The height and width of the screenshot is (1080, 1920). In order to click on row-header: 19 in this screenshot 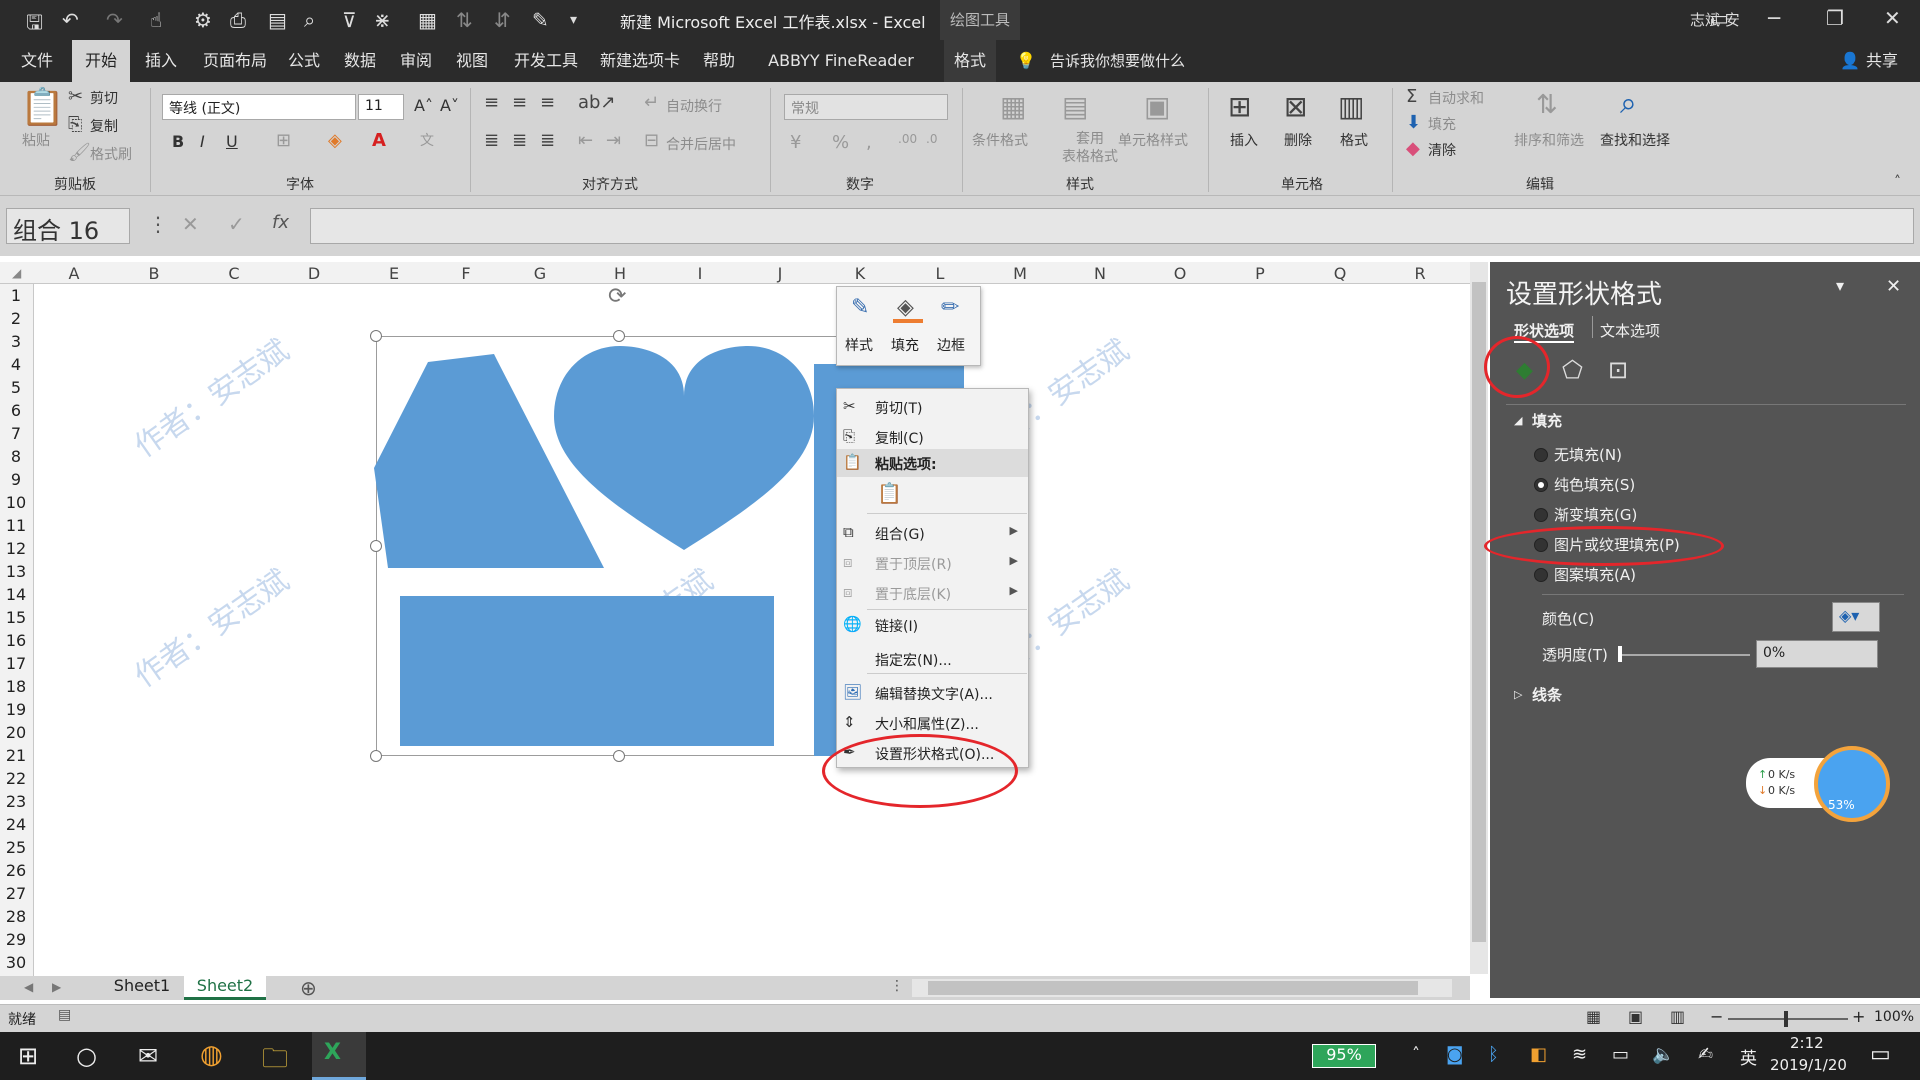, I will do `click(16, 709)`.